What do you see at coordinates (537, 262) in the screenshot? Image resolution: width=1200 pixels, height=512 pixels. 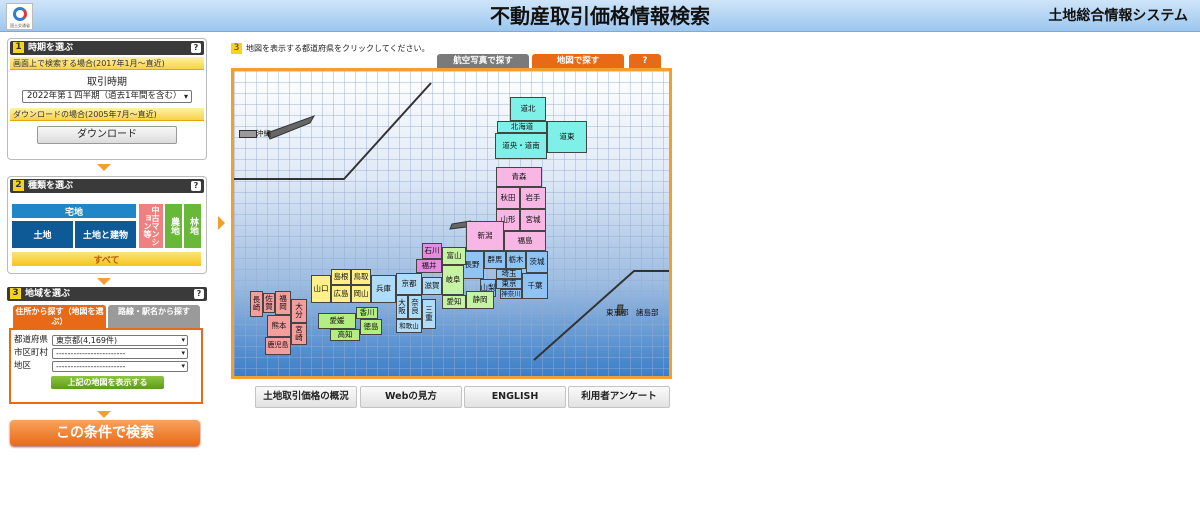 I see `pref-ibaraki: 茨城` at bounding box center [537, 262].